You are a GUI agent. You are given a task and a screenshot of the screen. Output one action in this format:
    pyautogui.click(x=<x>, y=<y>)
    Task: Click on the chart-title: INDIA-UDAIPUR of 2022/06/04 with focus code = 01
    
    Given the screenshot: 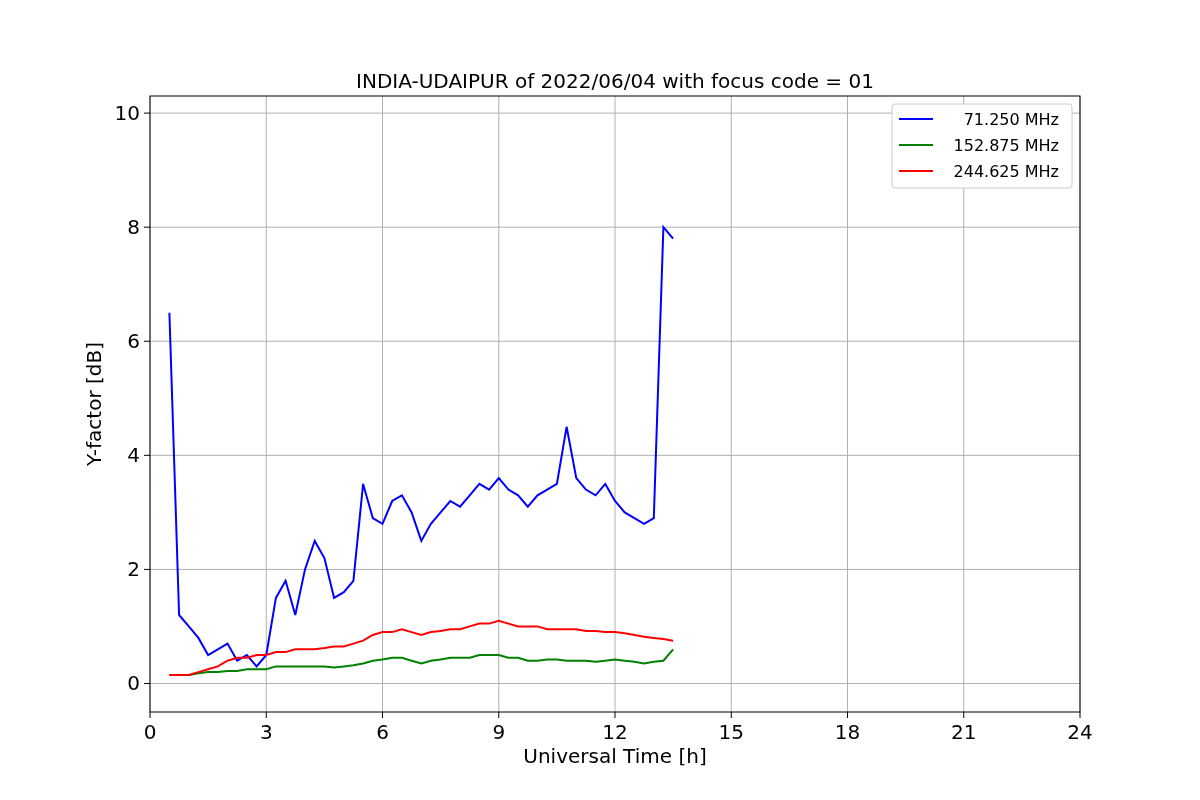 What is the action you would take?
    pyautogui.click(x=615, y=81)
    